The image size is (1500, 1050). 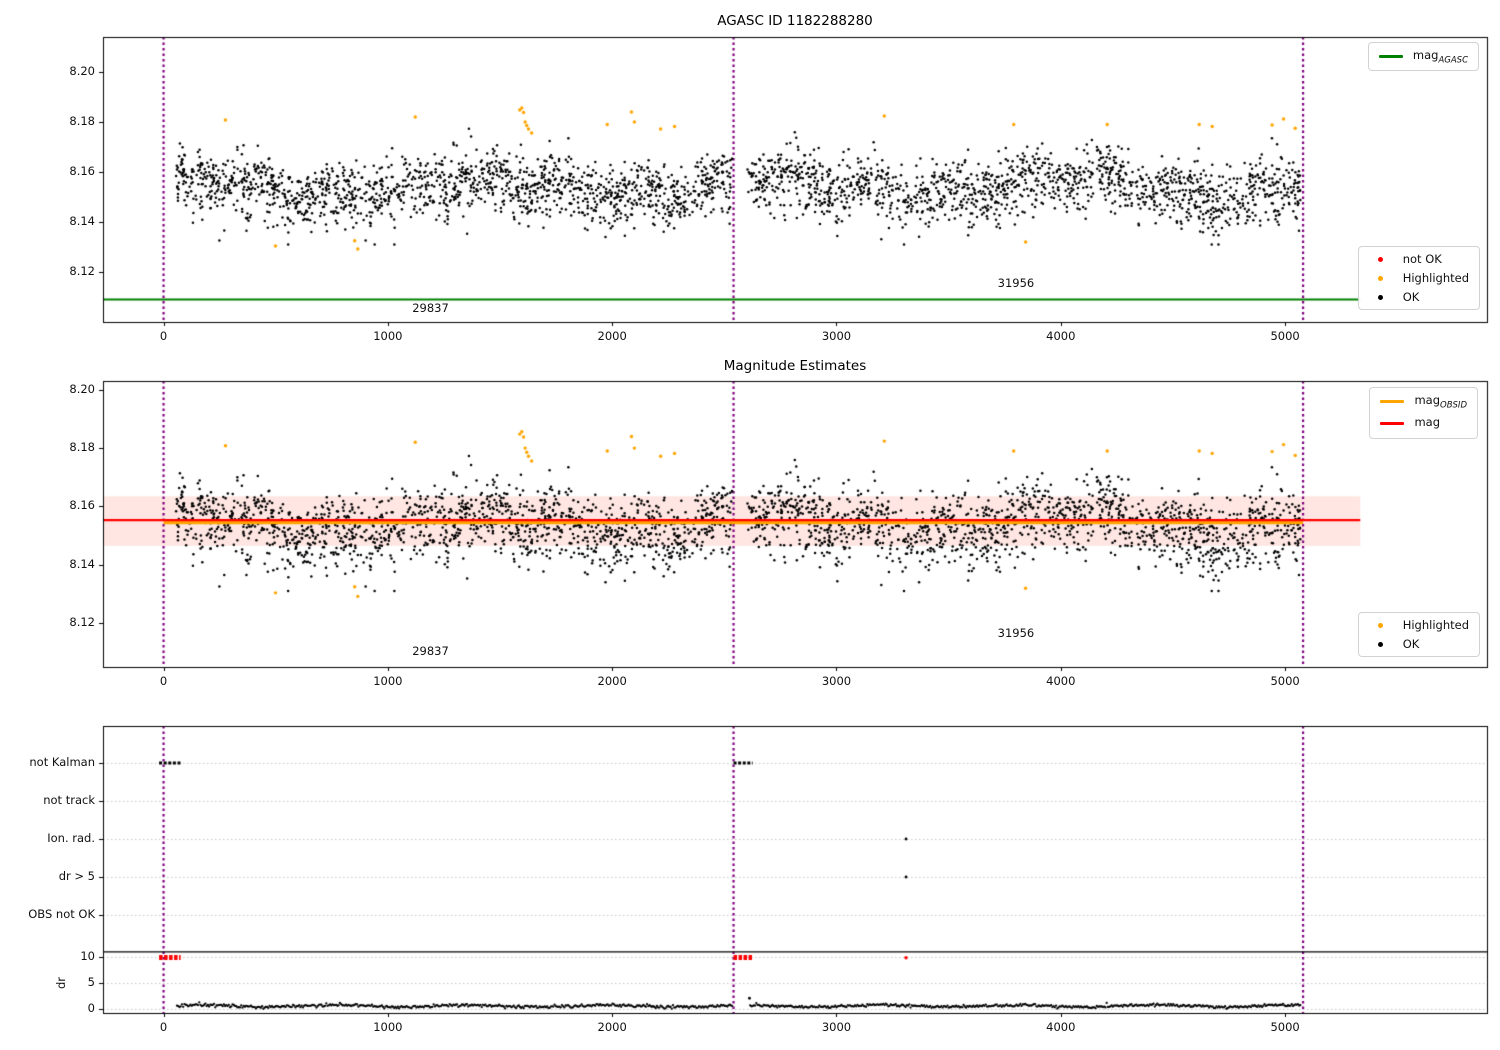 What do you see at coordinates (795, 366) in the screenshot?
I see `plot-title: Magnitude Estimates` at bounding box center [795, 366].